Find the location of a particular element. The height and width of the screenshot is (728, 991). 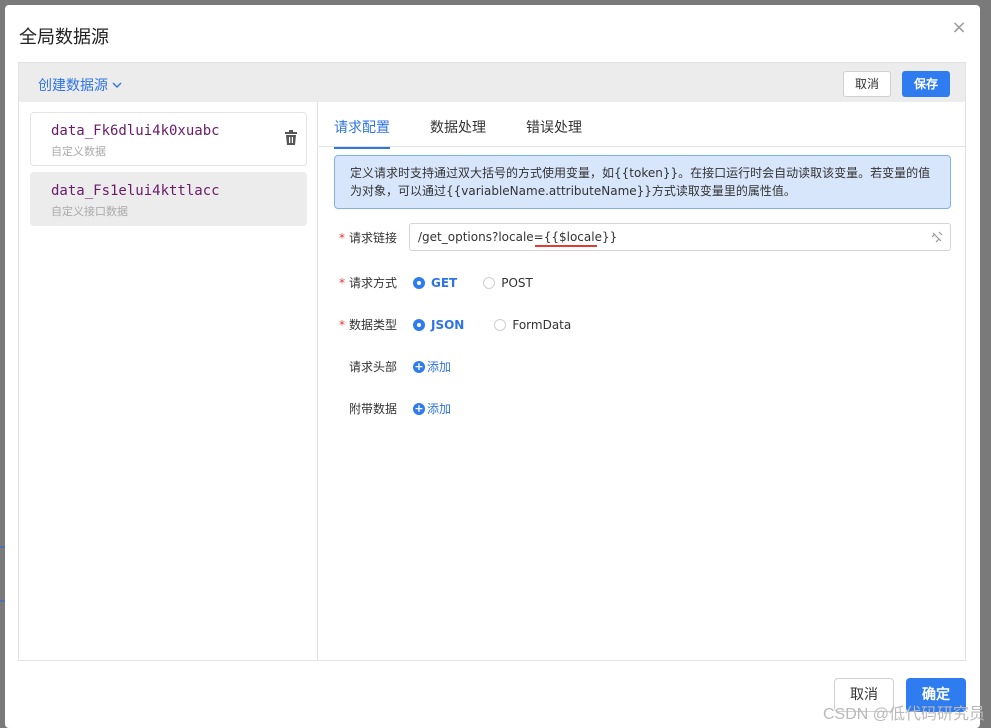

config-tabs: 请求配置 数据处理 错误处理 is located at coordinates (458, 133).